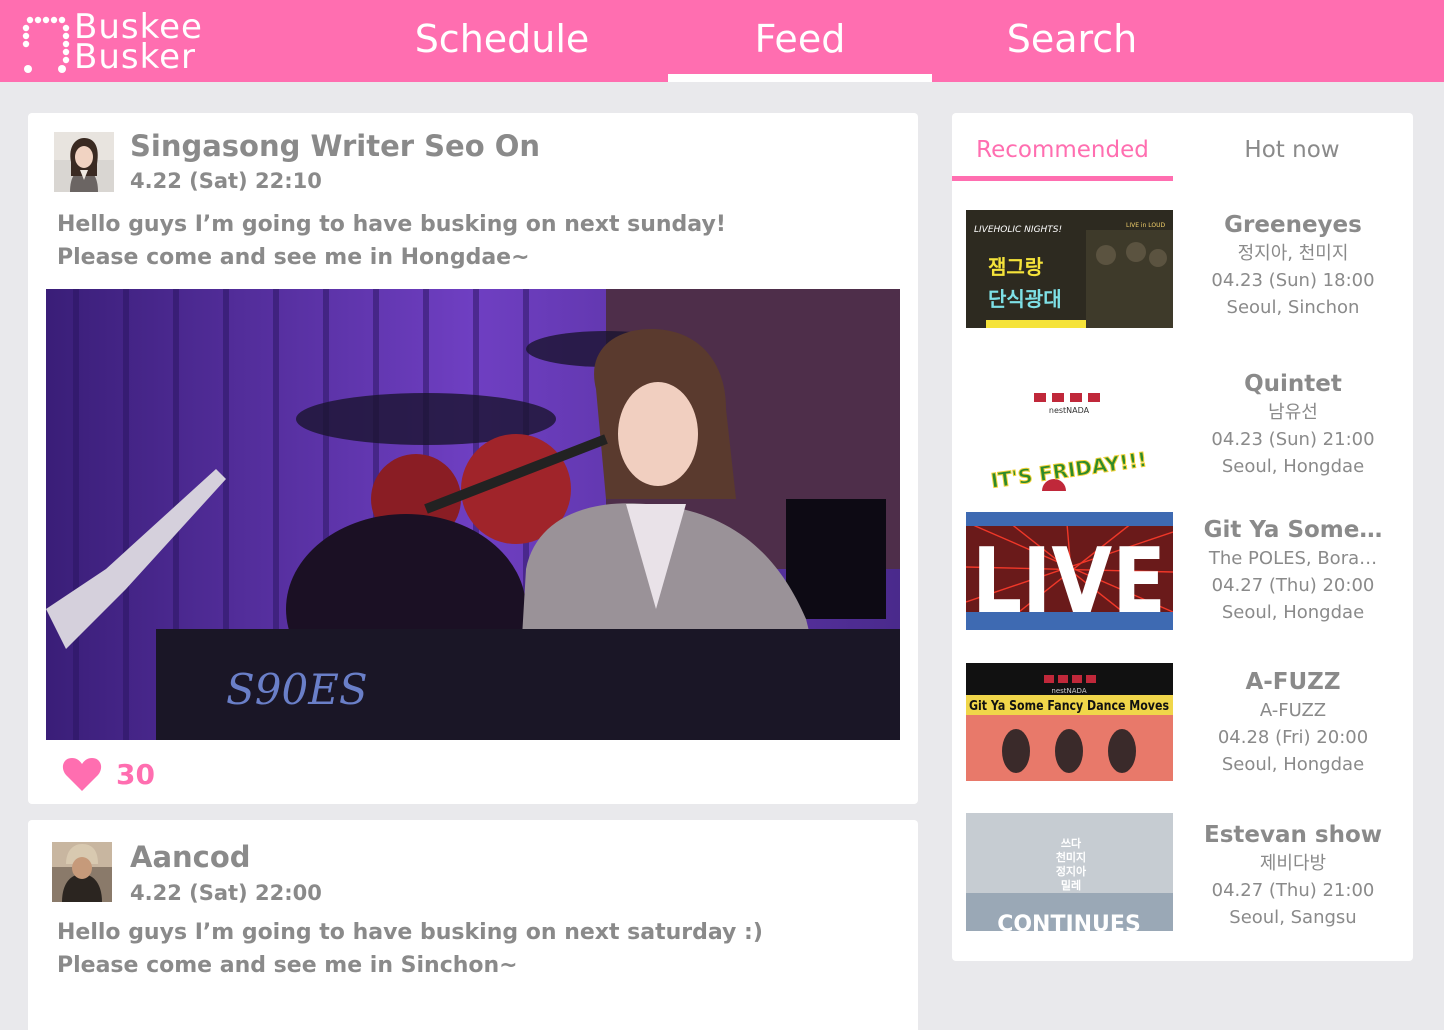  Describe the element at coordinates (135, 57) in the screenshot. I see `logo-line-2: Busker` at that location.